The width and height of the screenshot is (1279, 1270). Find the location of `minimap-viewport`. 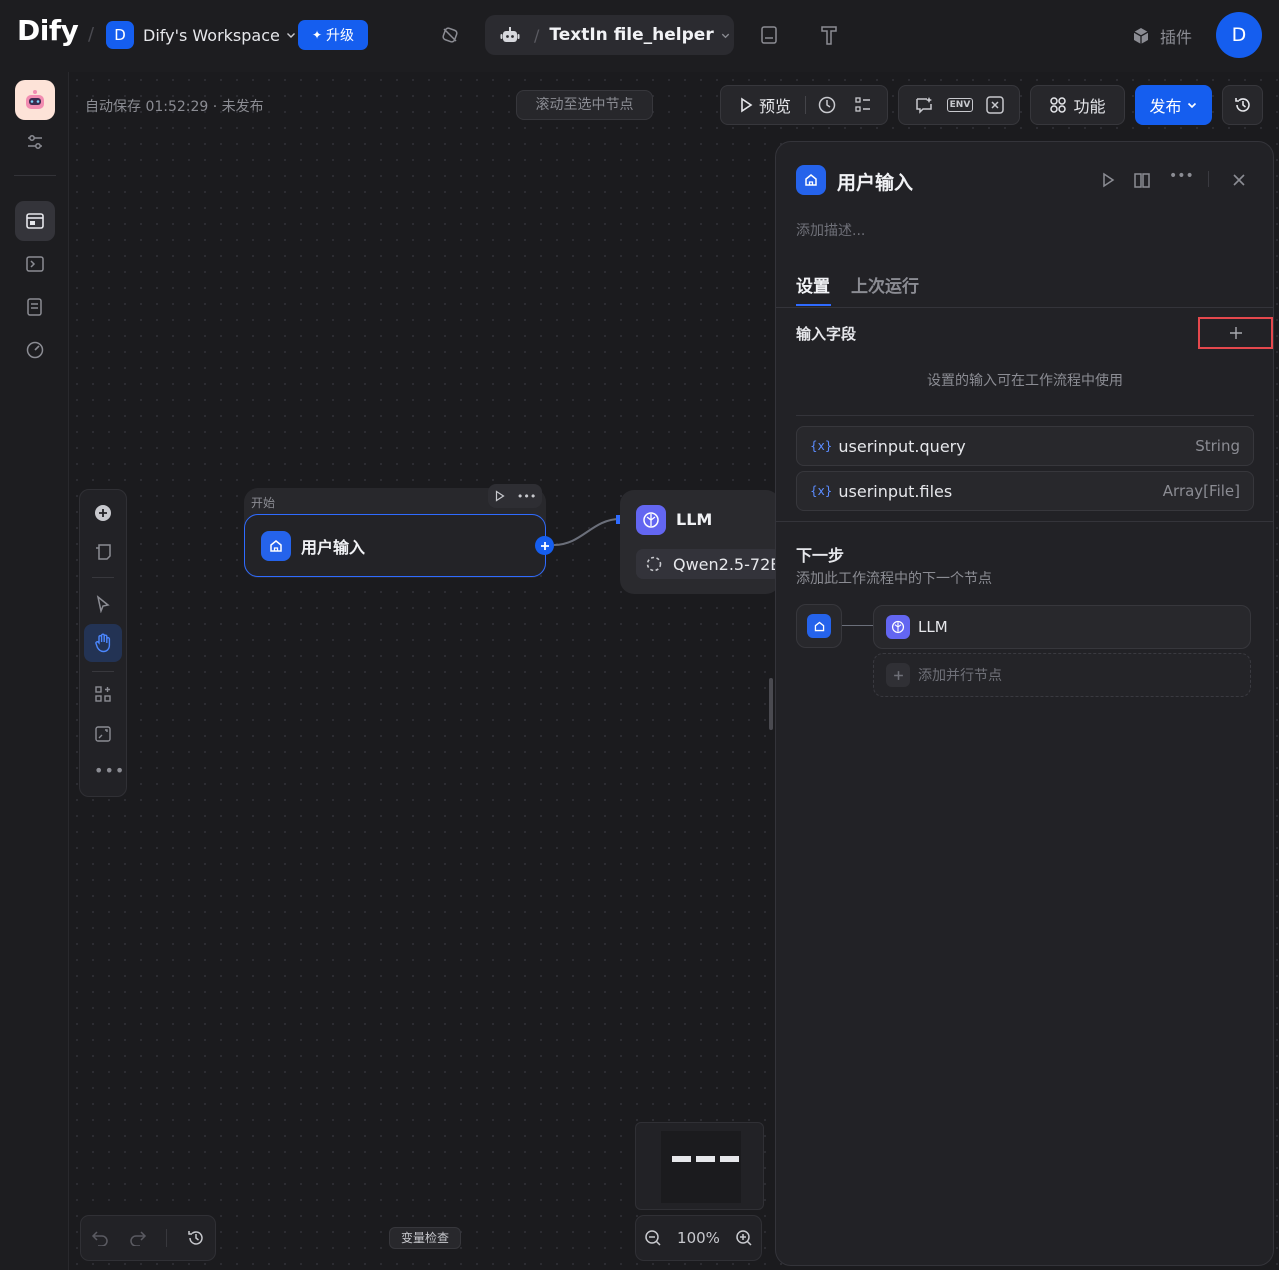

minimap-viewport is located at coordinates (701, 1167).